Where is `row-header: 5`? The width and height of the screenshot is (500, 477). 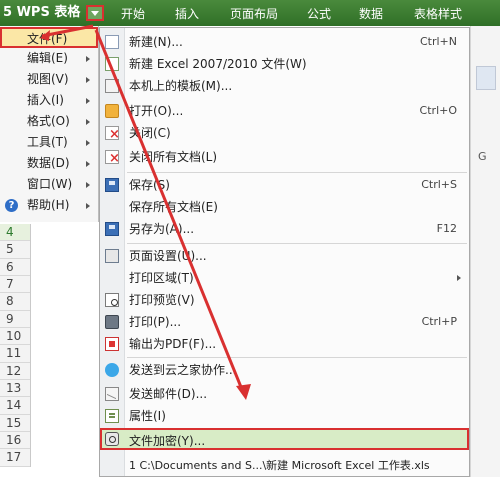
row-header: 5 is located at coordinates (15, 250).